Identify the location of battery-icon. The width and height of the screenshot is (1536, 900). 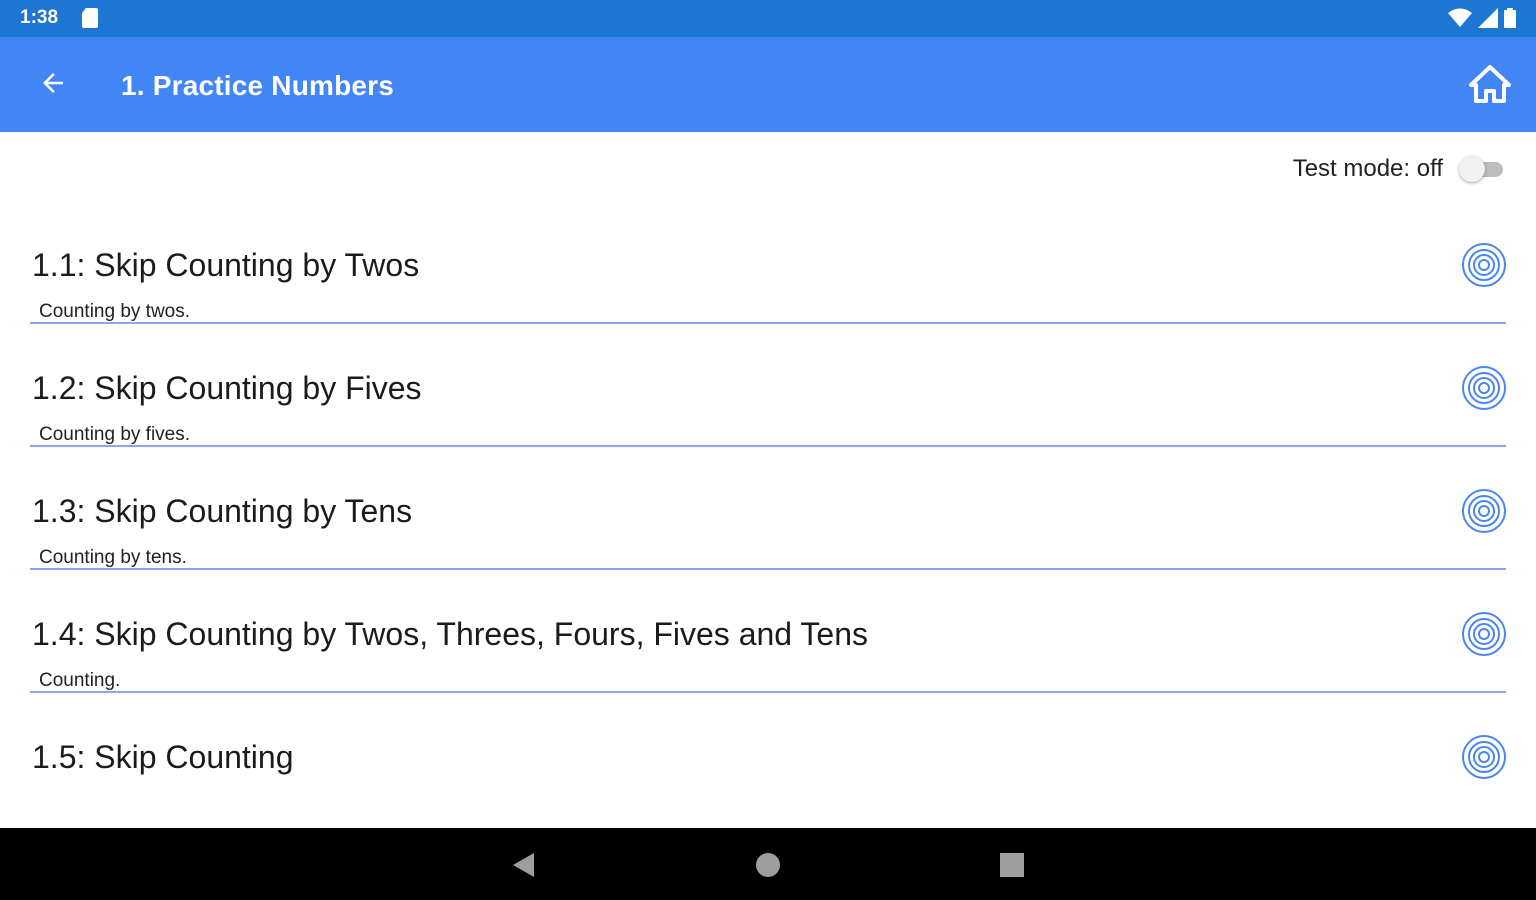
(1510, 20).